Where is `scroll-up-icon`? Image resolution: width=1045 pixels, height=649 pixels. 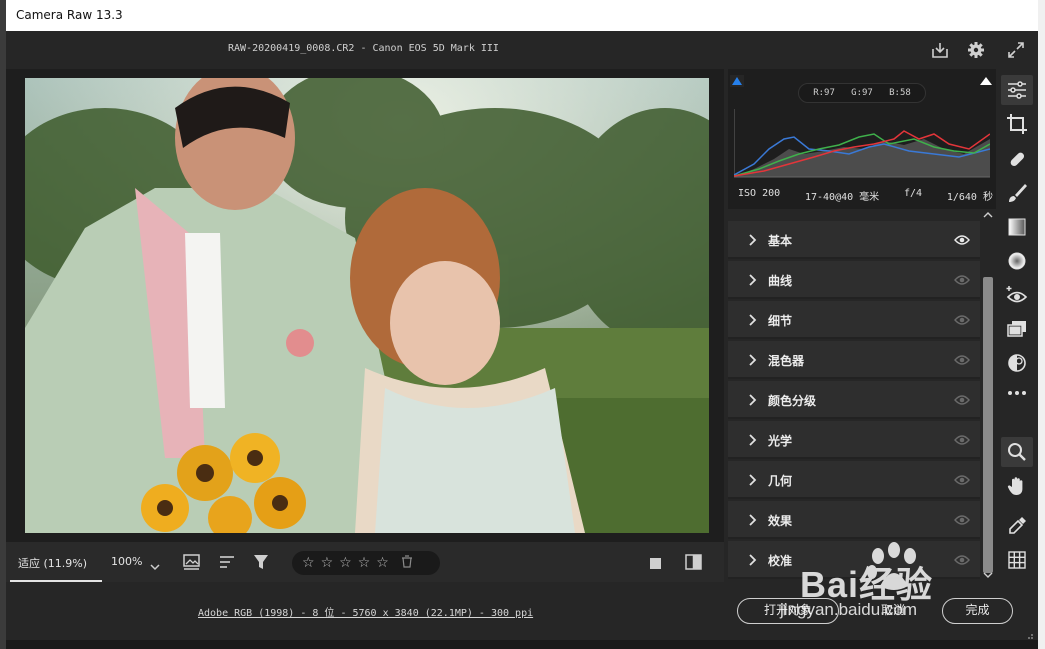 scroll-up-icon is located at coordinates (988, 215).